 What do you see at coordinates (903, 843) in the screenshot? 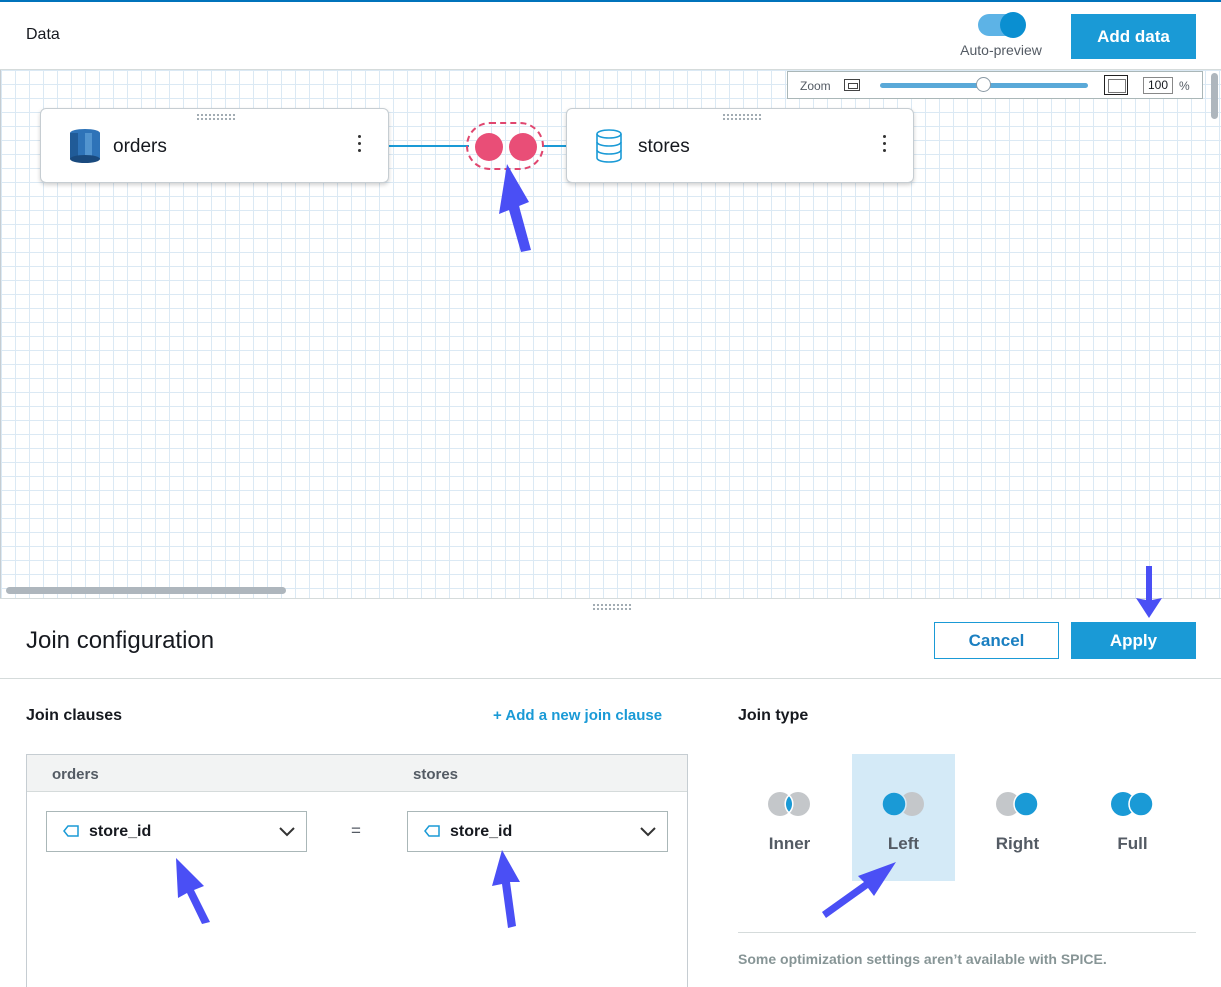
I see `join-type-label: Left` at bounding box center [903, 843].